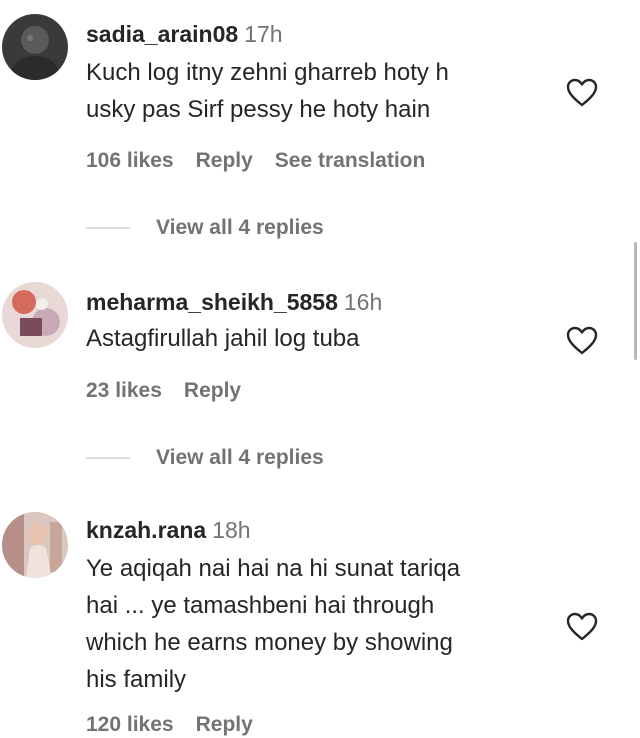  What do you see at coordinates (350, 160) in the screenshot?
I see `see-translation-button: See translation` at bounding box center [350, 160].